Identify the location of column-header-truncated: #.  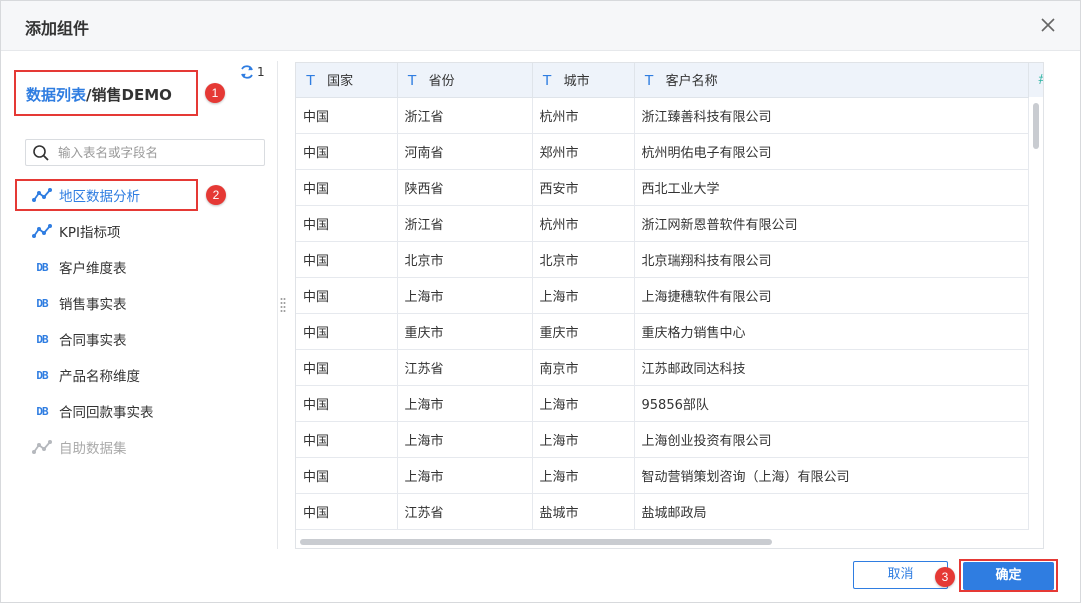
(1035, 80).